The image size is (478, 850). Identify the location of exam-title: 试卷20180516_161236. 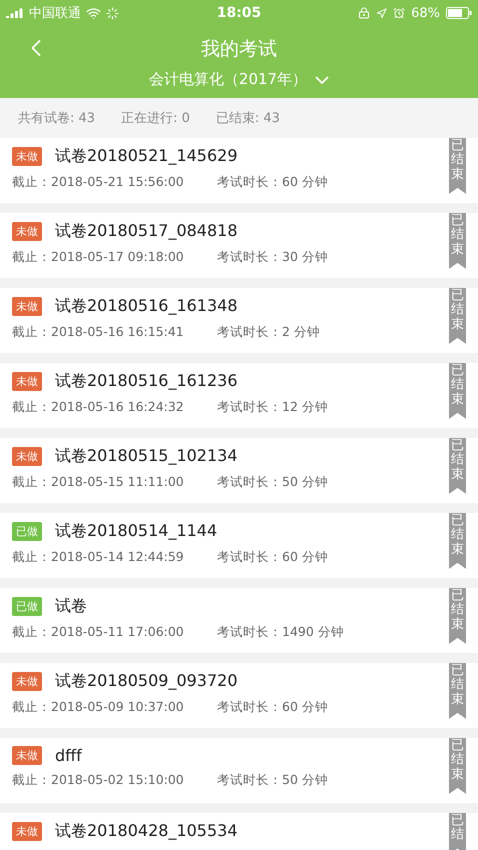
(146, 381).